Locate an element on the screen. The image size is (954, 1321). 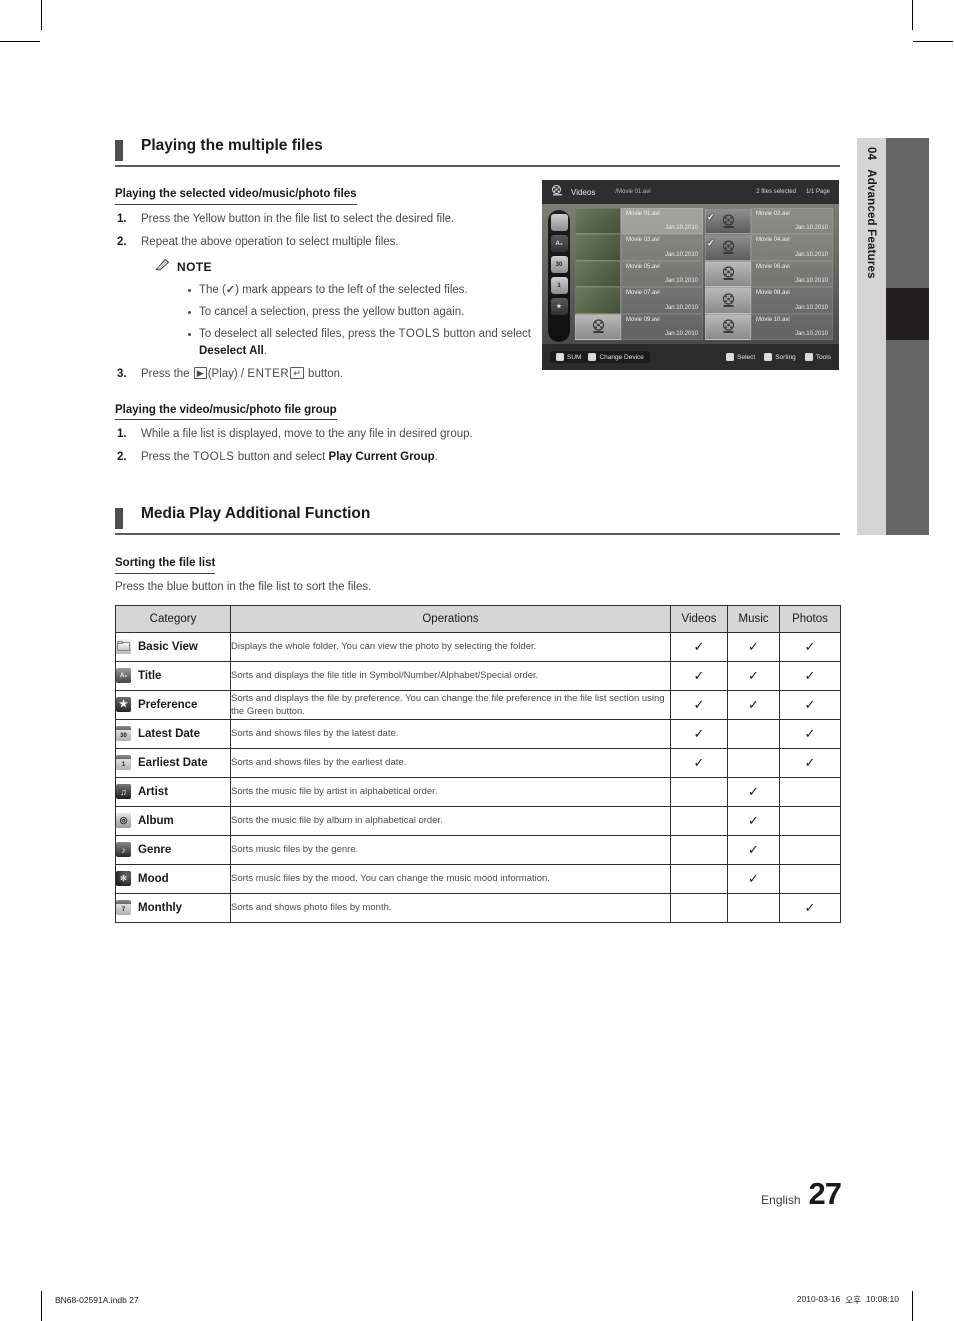
table-row: ♪ Genre Sorts music files by the genre. ✓ is located at coordinates (478, 849).